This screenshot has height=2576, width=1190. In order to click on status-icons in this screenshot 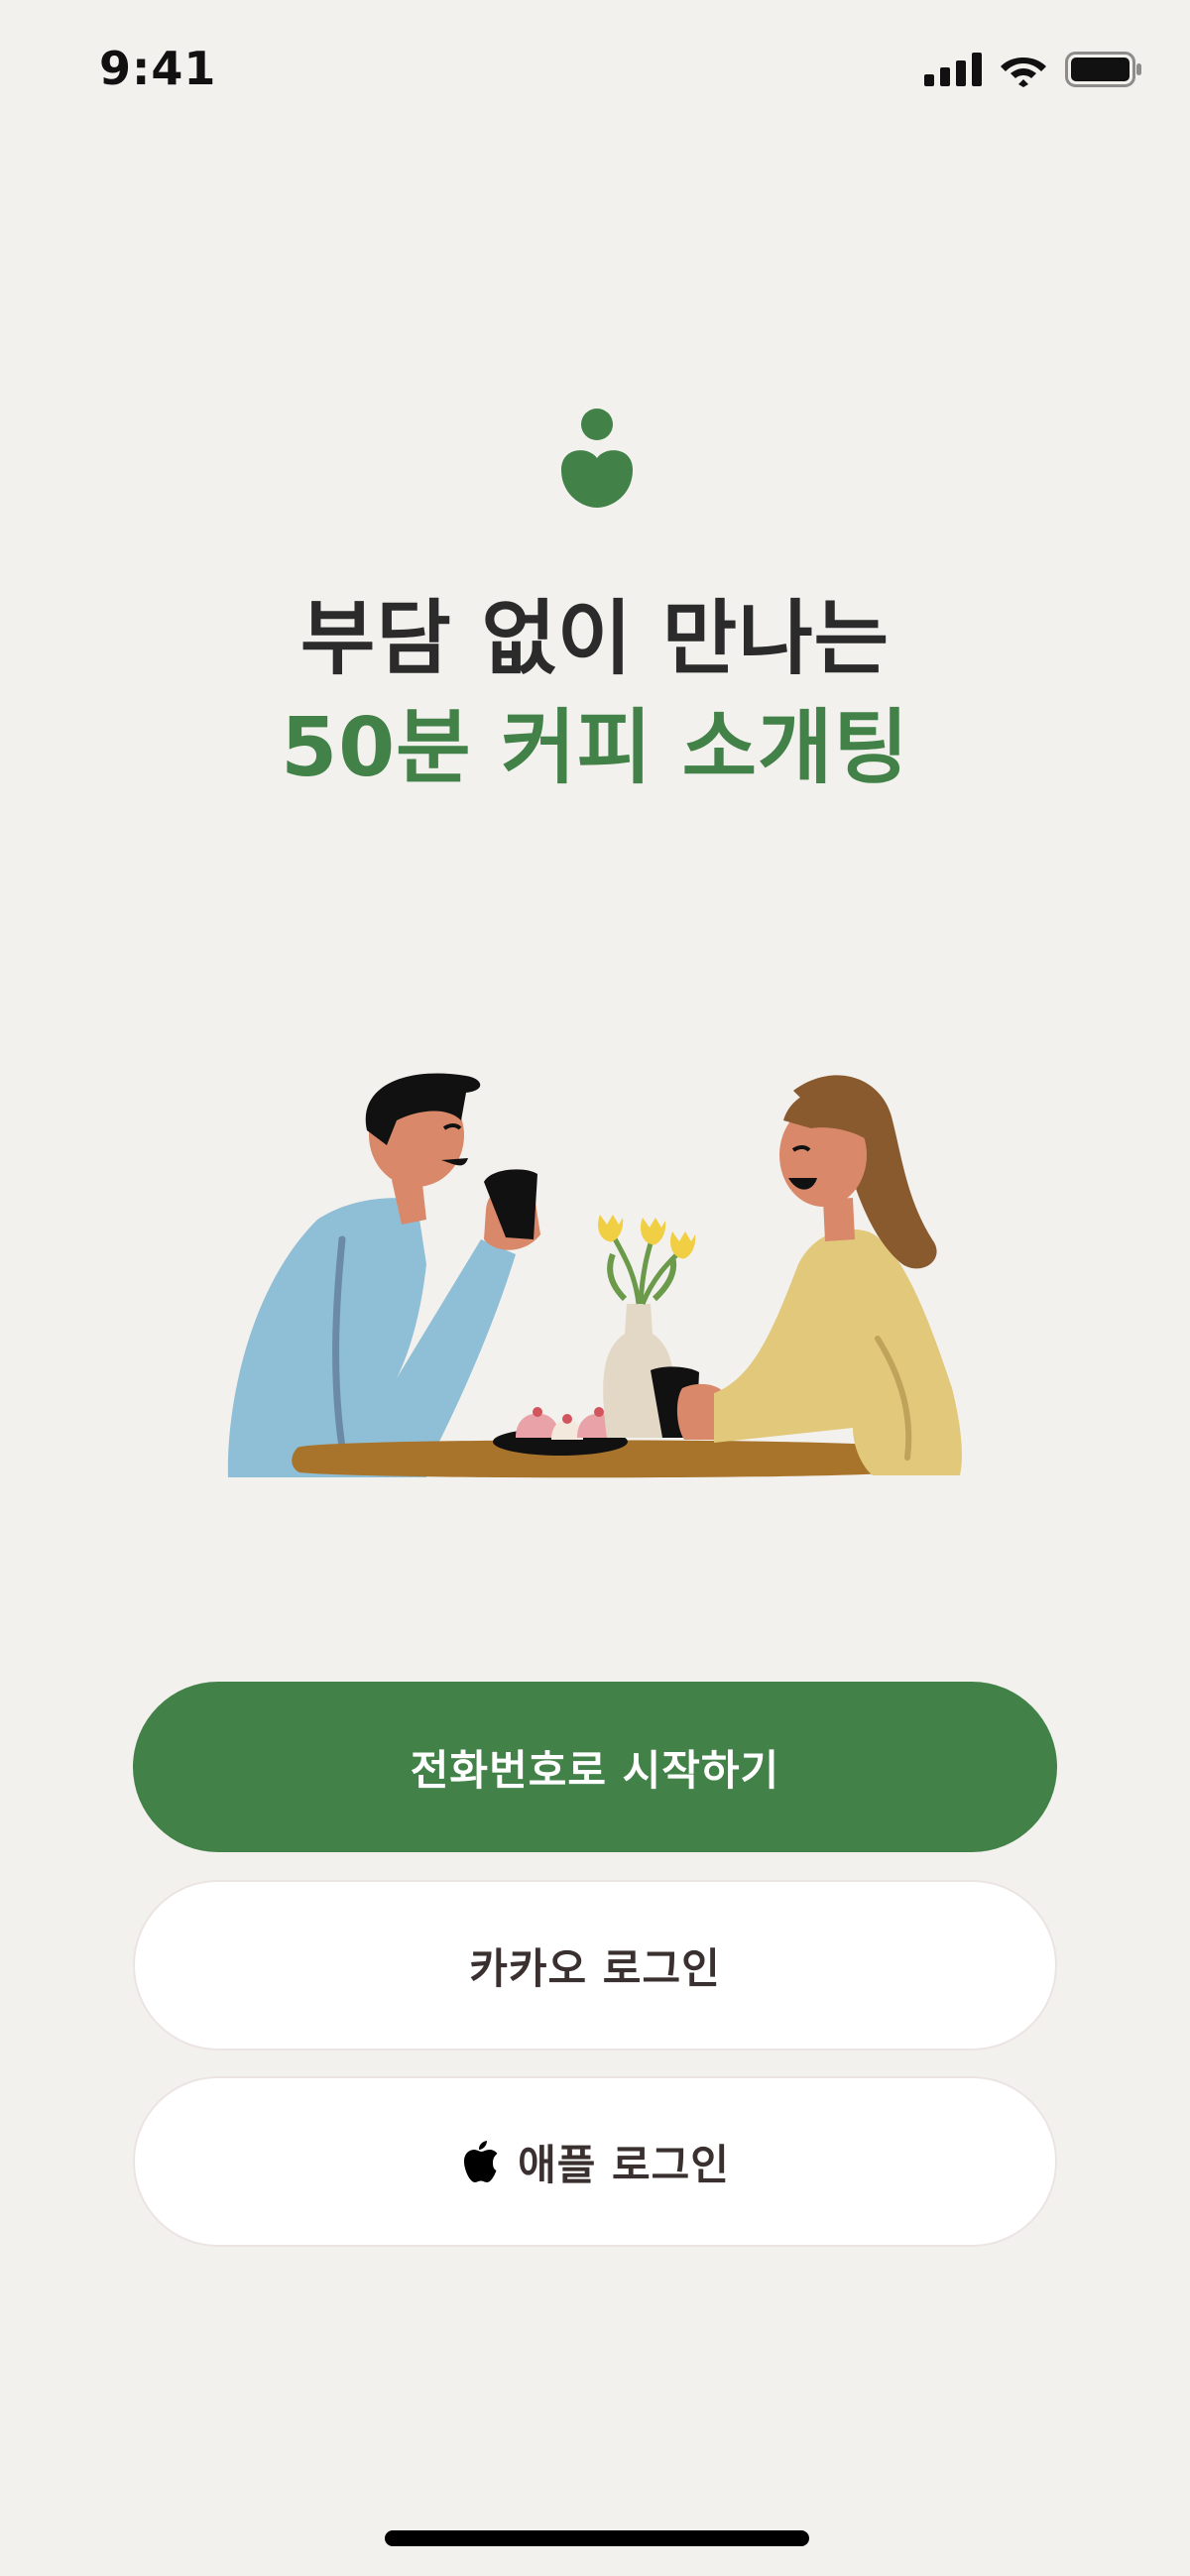, I will do `click(1033, 69)`.